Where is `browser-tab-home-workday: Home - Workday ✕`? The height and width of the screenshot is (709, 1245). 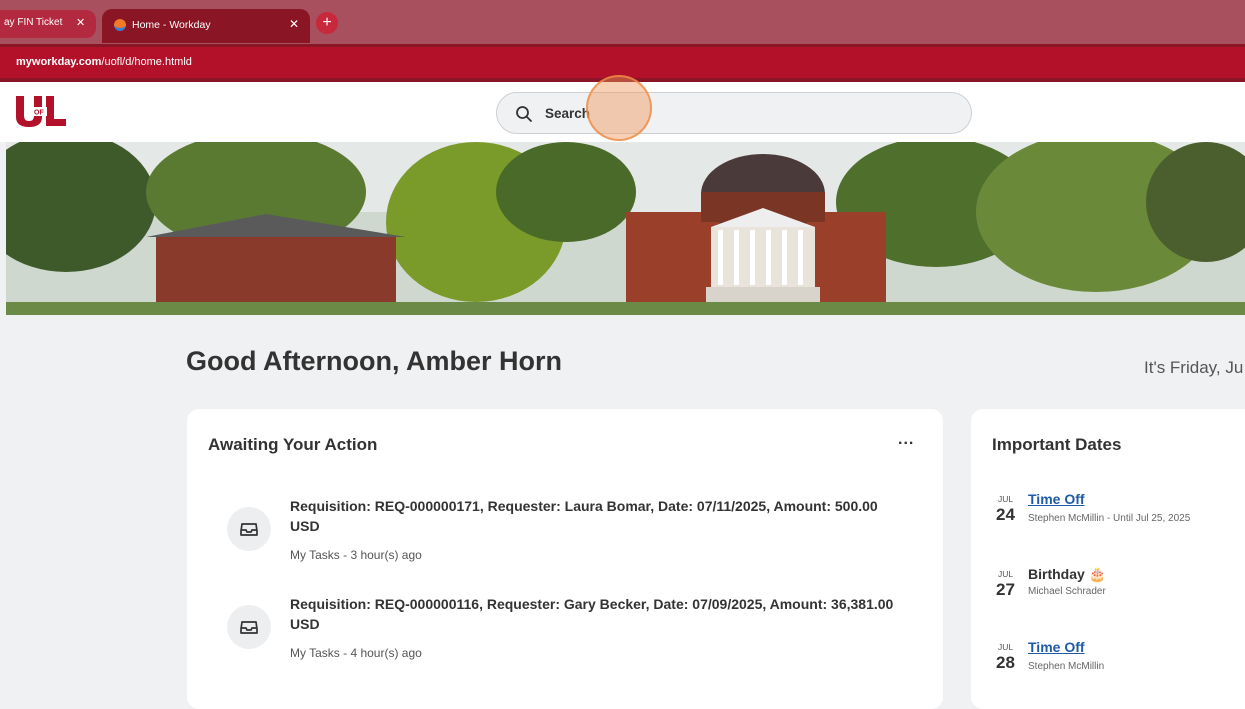
browser-tab-home-workday: Home - Workday ✕ is located at coordinates (206, 26).